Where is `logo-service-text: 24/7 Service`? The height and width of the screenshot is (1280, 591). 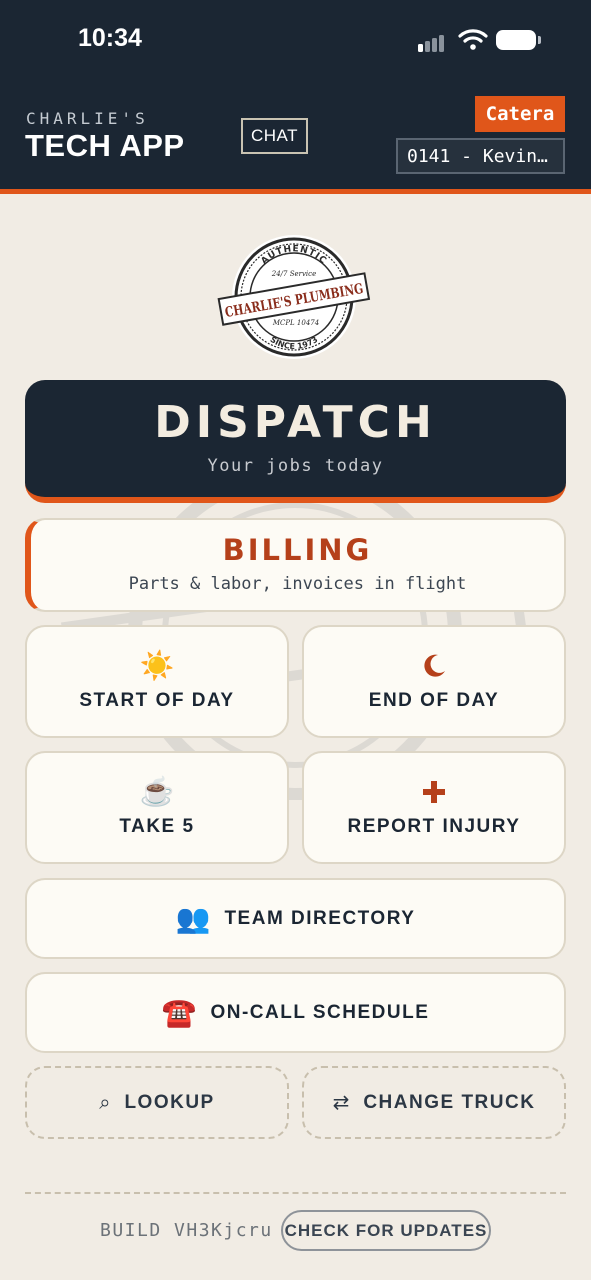
logo-service-text: 24/7 Service is located at coordinates (294, 274).